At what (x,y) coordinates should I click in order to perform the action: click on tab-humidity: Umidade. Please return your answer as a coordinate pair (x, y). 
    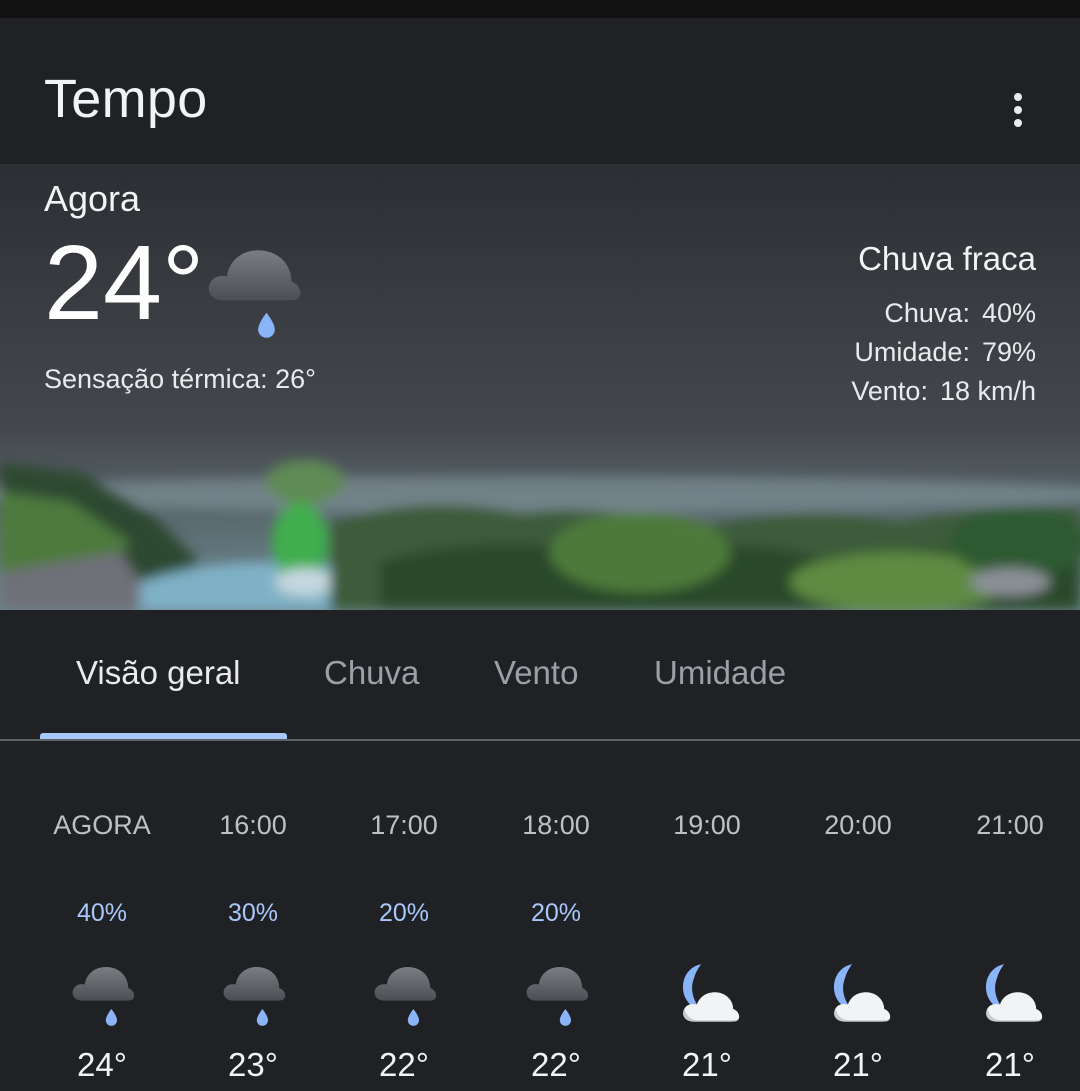
    Looking at the image, I should click on (720, 673).